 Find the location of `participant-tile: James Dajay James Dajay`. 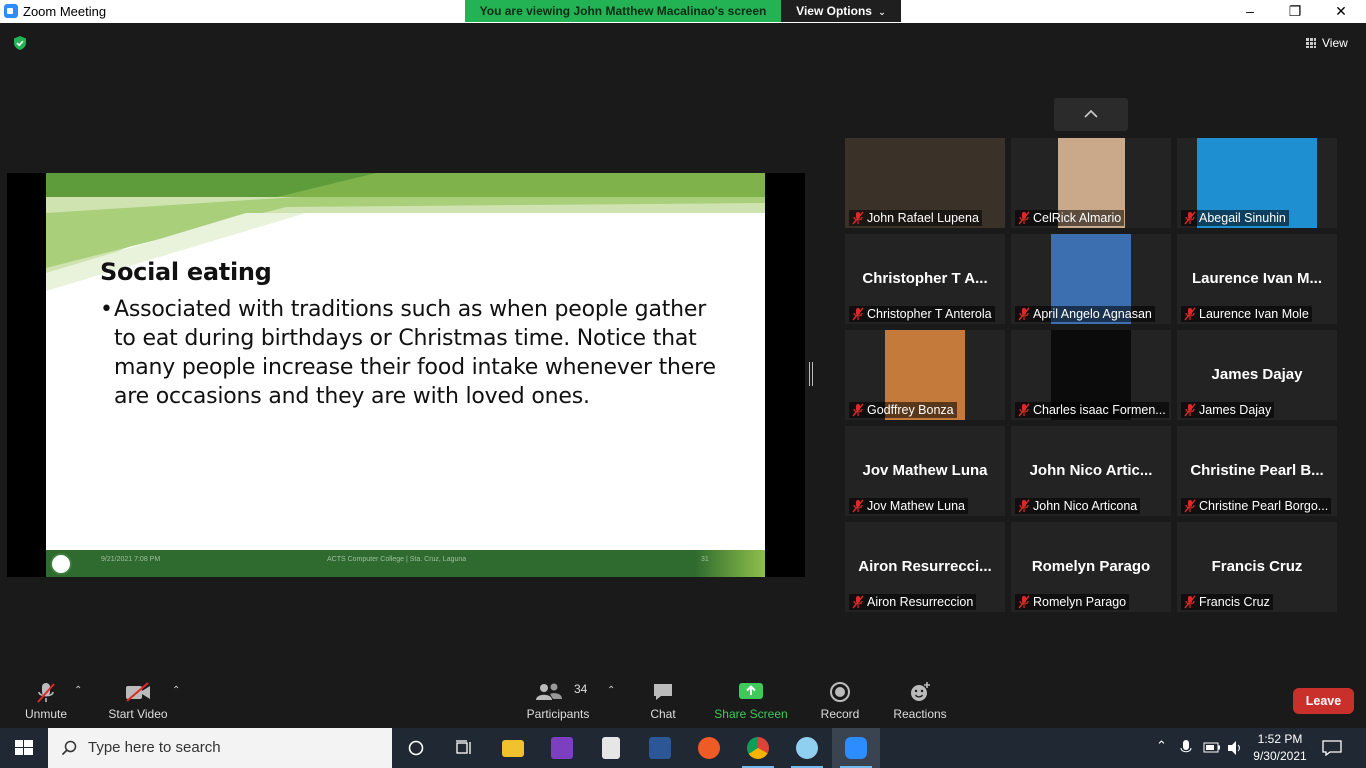

participant-tile: James Dajay James Dajay is located at coordinates (1257, 375).